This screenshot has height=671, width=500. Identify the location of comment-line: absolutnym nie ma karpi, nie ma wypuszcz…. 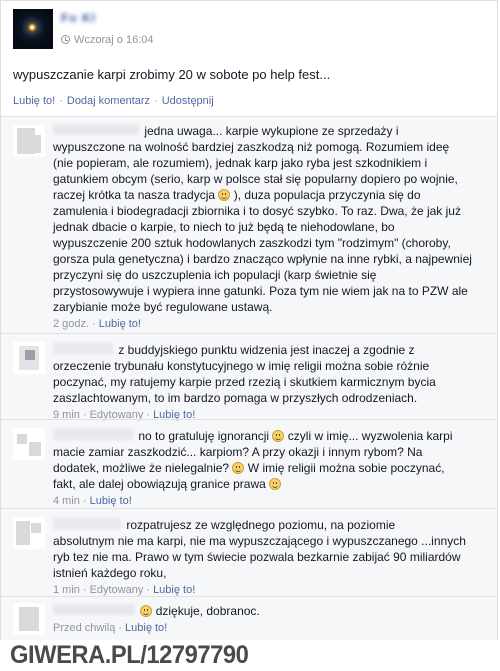
(259, 541).